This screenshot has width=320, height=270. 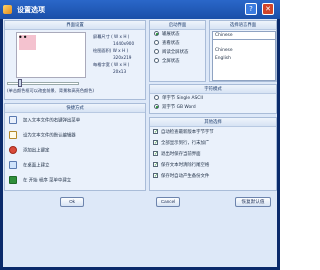 I want to click on char-mode-header: 字符模式, so click(x=213, y=89).